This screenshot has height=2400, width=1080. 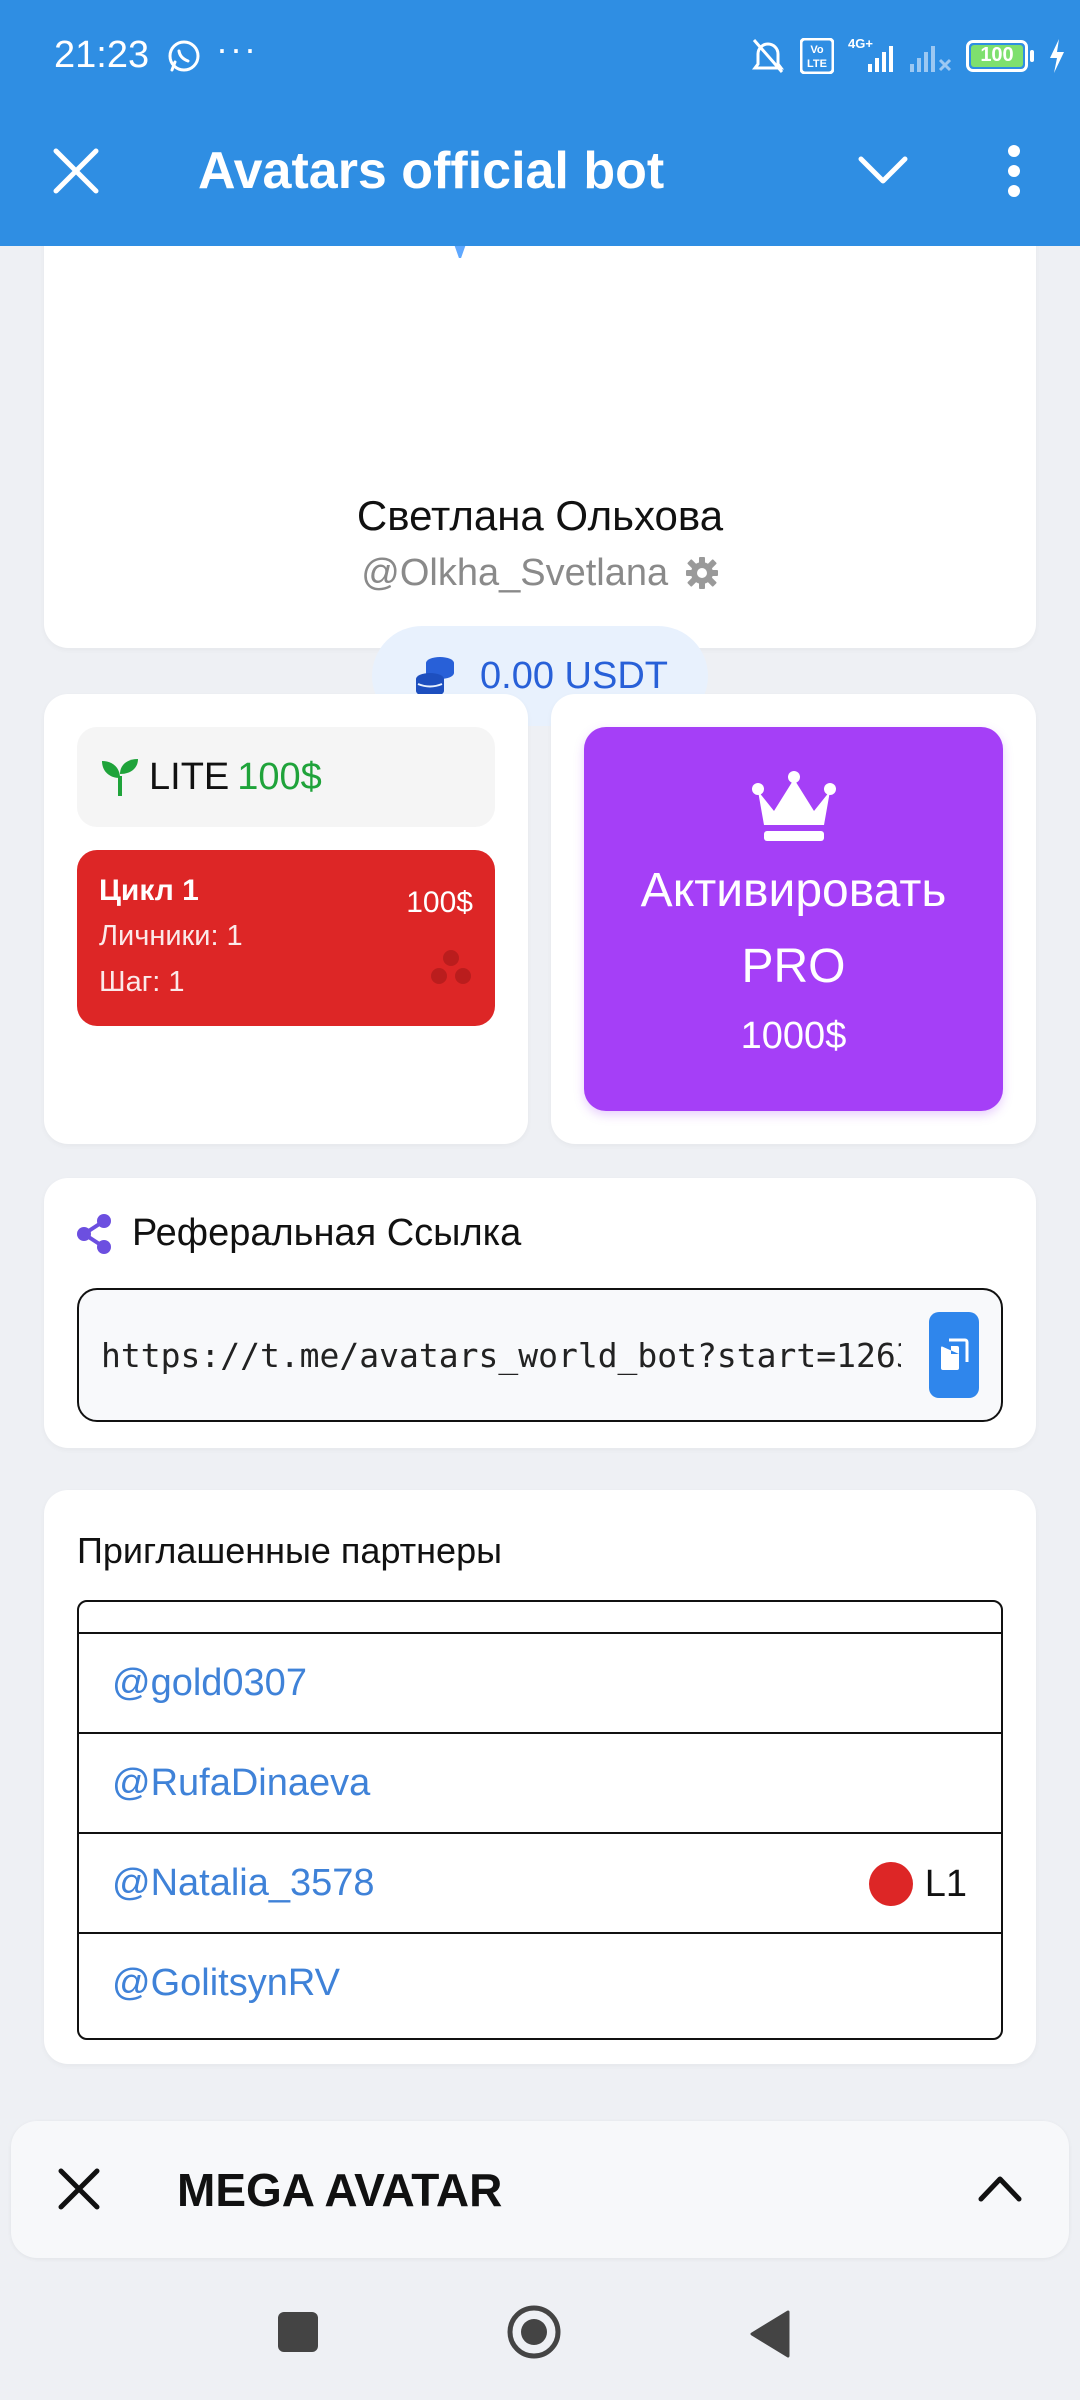 I want to click on svg-text: LTE, so click(x=817, y=64).